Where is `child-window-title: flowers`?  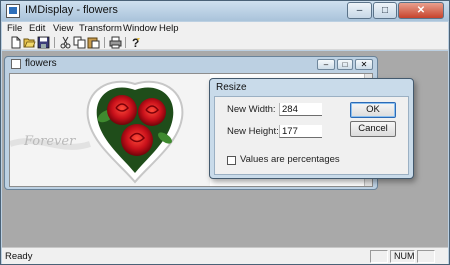 child-window-title: flowers is located at coordinates (41, 63).